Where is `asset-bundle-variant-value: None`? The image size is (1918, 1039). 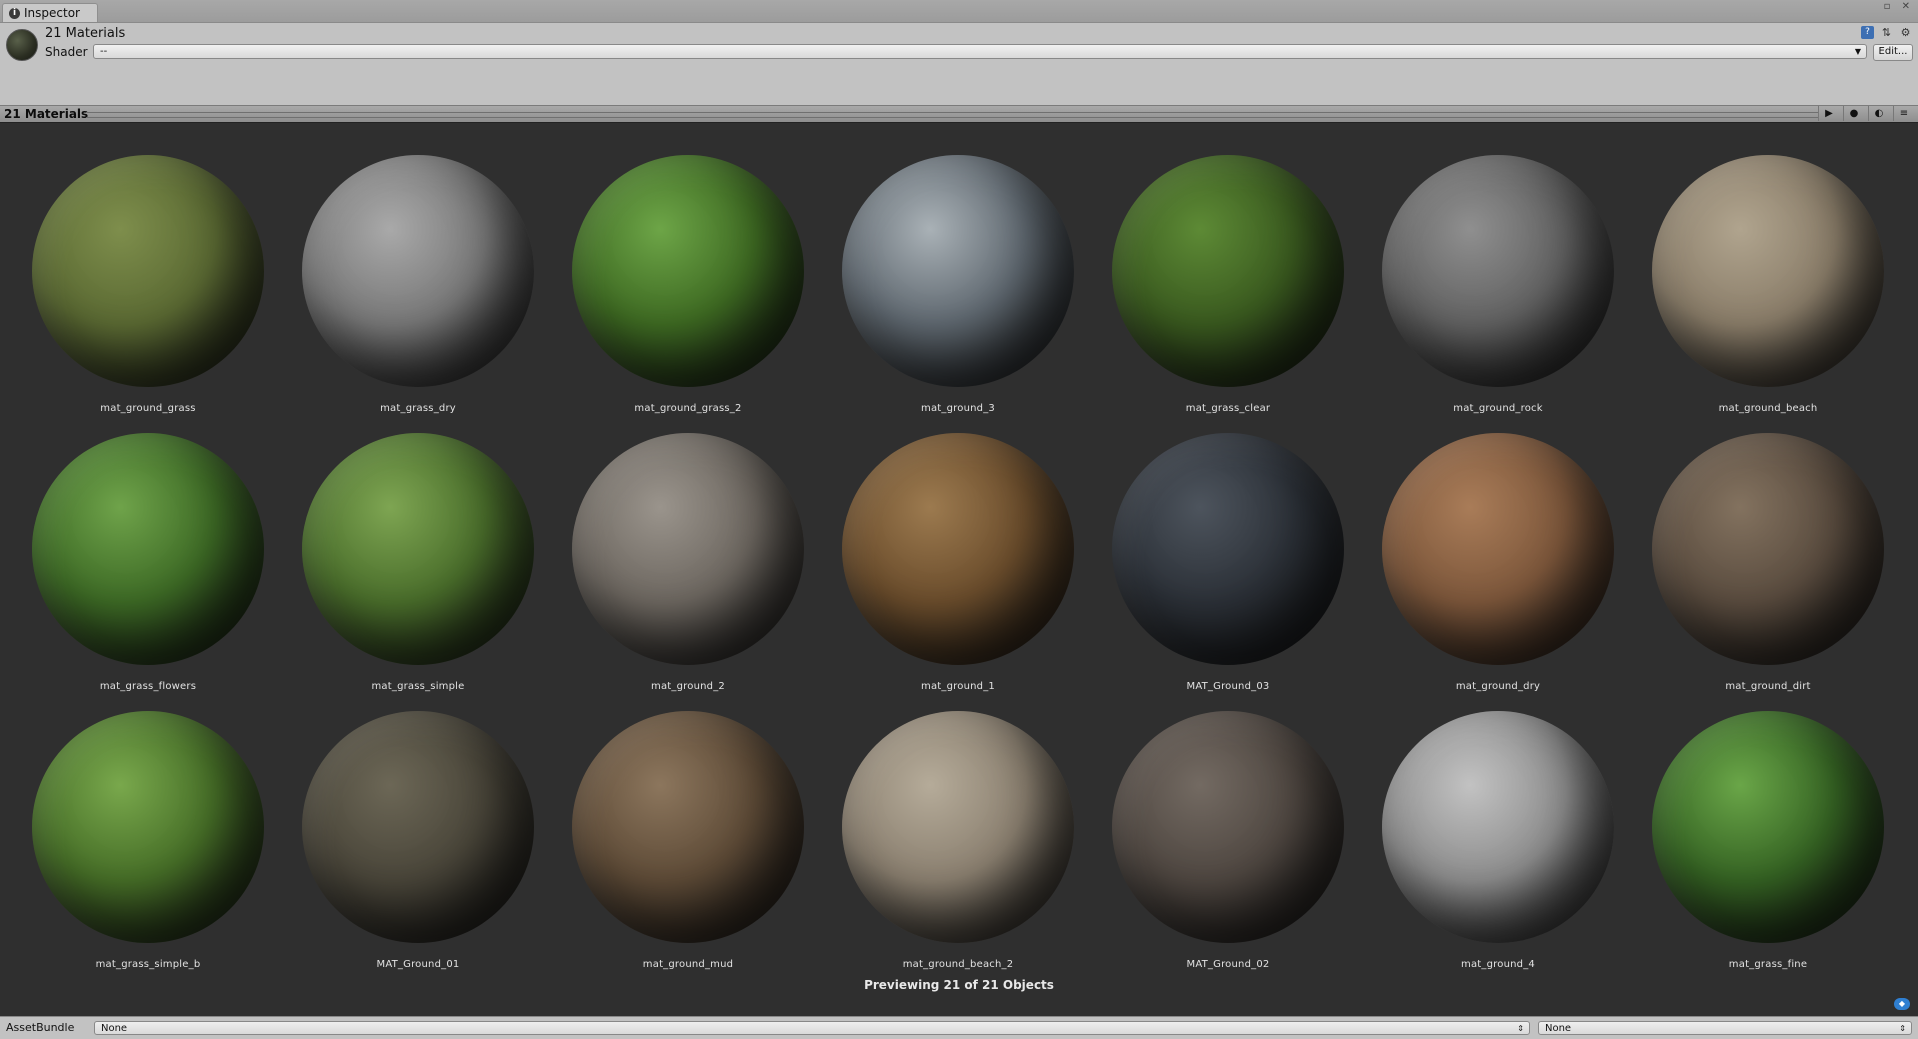 asset-bundle-variant-value: None is located at coordinates (1558, 1028).